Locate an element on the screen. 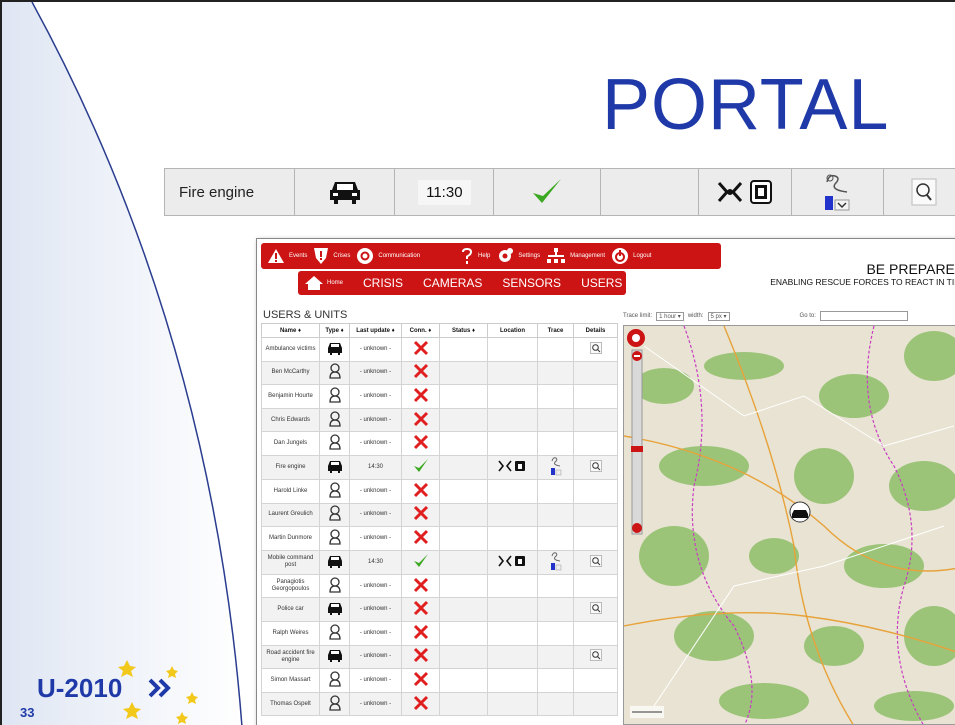 The height and width of the screenshot is (725, 955). table-row: Ben McCarthy - unknown - is located at coordinates (439, 373).